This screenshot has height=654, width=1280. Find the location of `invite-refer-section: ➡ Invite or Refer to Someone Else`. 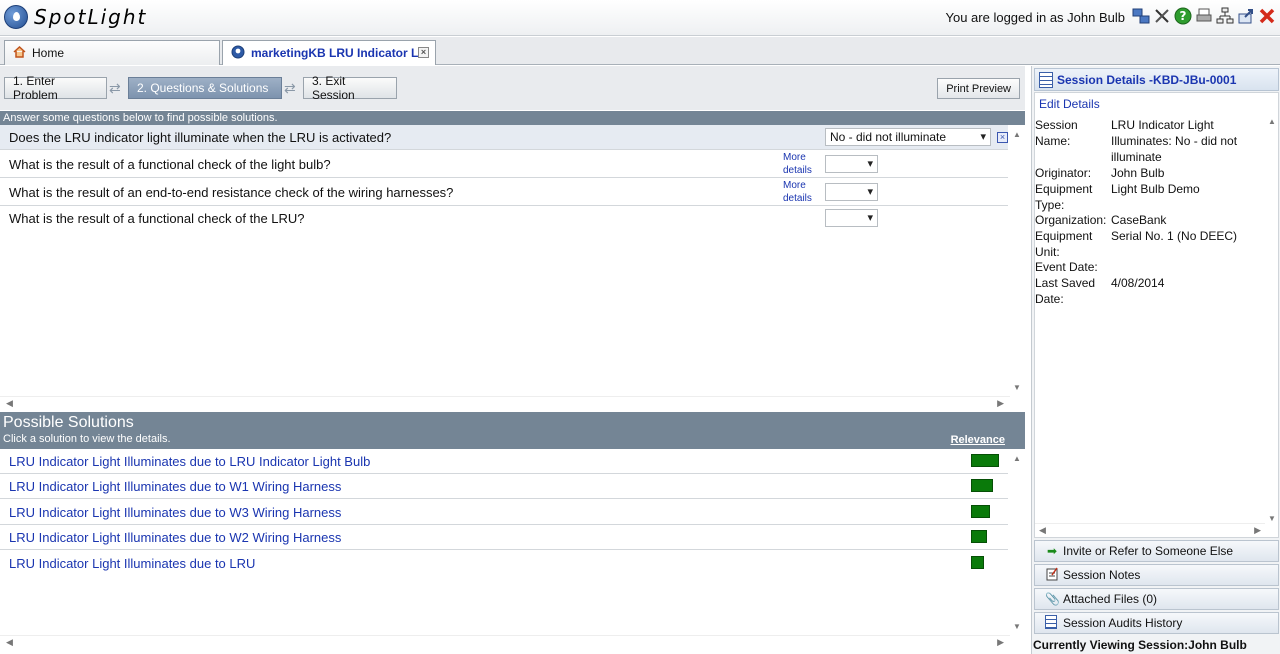

invite-refer-section: ➡ Invite or Refer to Someone Else is located at coordinates (1156, 551).